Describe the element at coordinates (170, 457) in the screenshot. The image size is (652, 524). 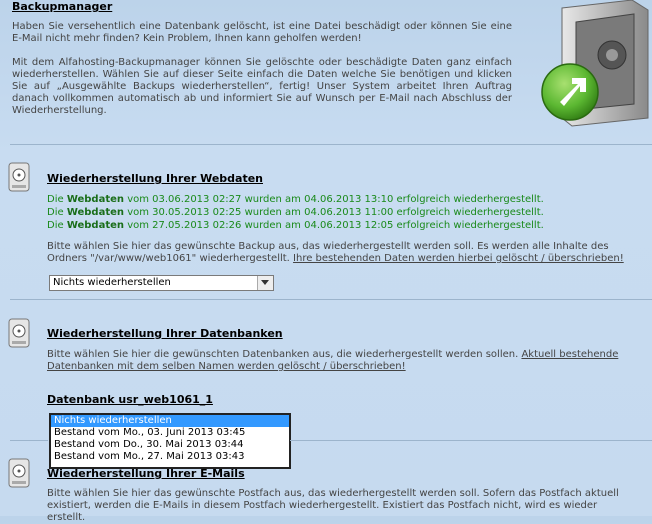
I see `listbox-option: Bestand vom Mo., 27. Mai 2013 03:43` at that location.